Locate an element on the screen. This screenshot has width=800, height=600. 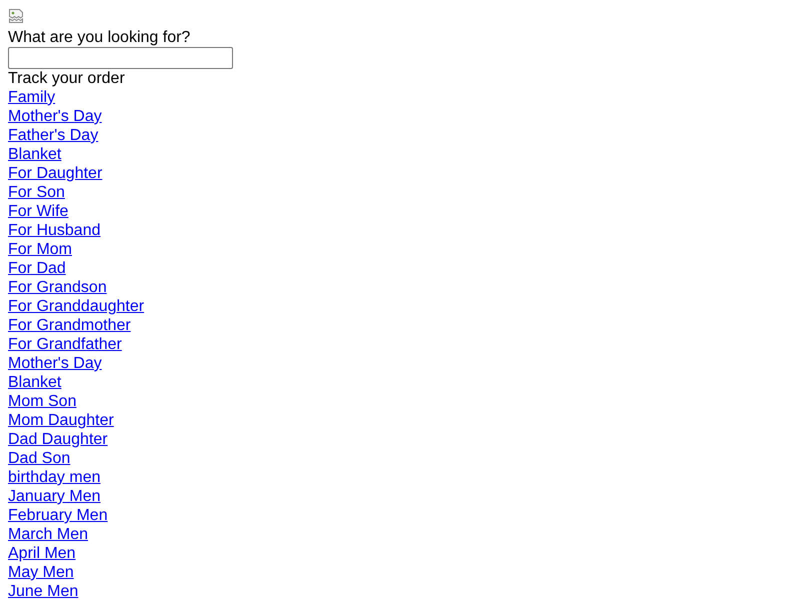
search-field is located at coordinates (120, 58).